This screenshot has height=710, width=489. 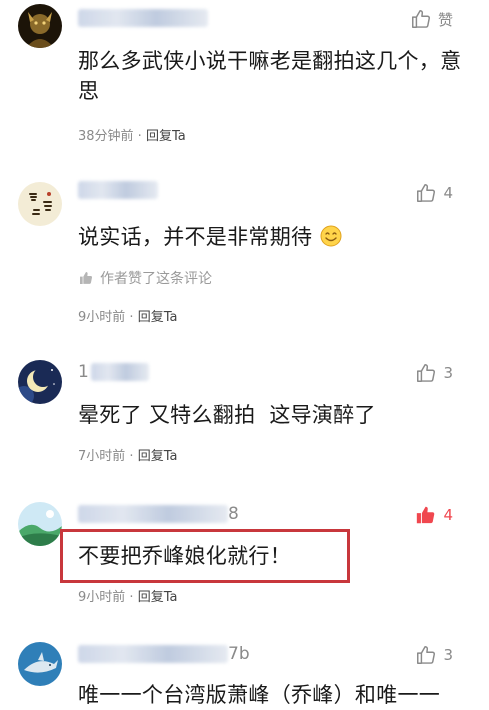 I want to click on timestamp: 38分钟前, so click(x=106, y=136).